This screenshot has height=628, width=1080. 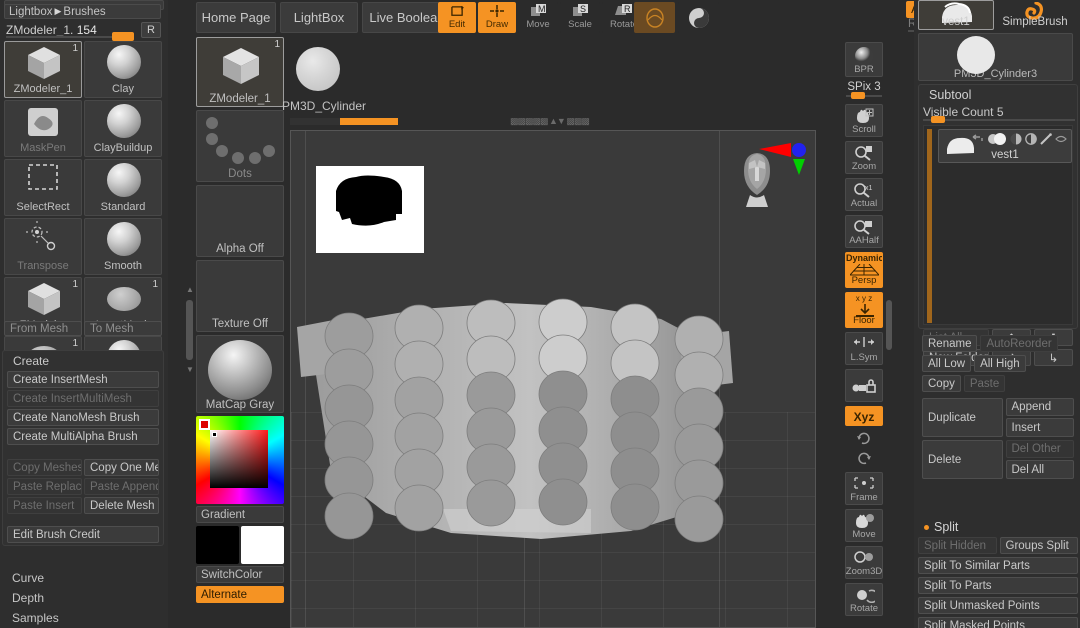 What do you see at coordinates (1038, 545) in the screenshot?
I see `split-groups-split: Groups Split` at bounding box center [1038, 545].